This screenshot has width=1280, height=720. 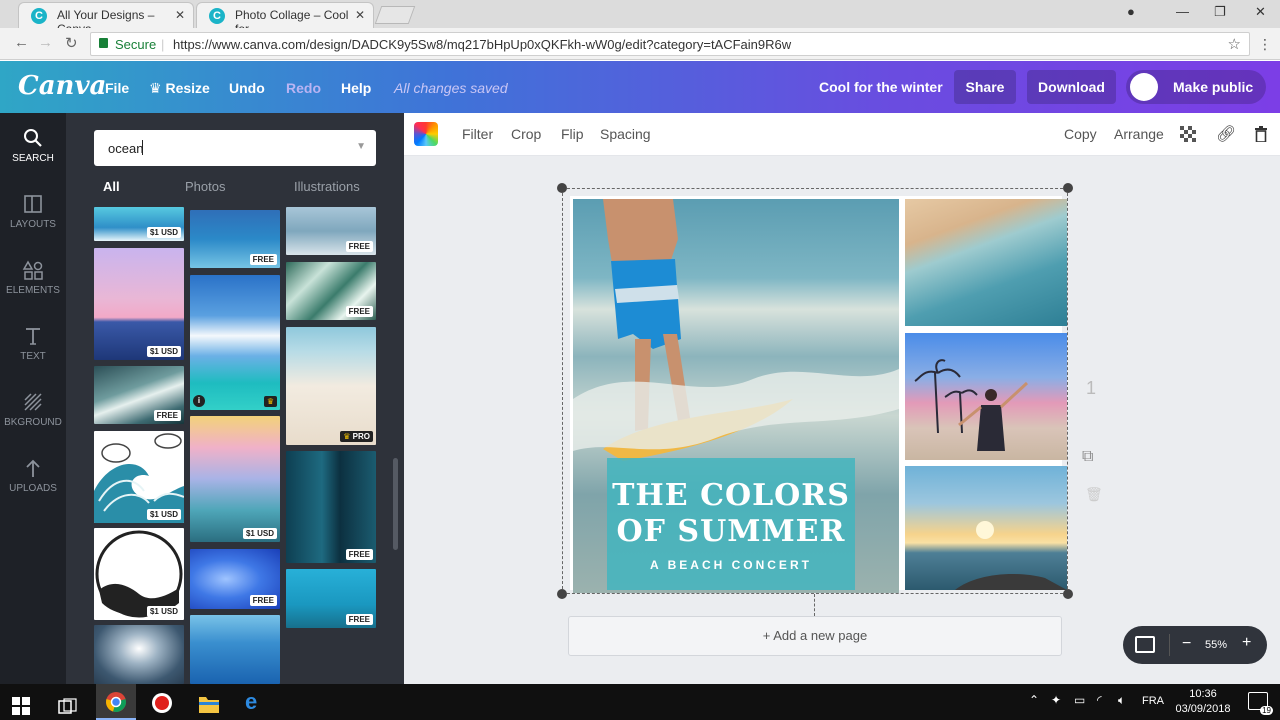 What do you see at coordinates (477, 134) in the screenshot?
I see `filter-button: Filter` at bounding box center [477, 134].